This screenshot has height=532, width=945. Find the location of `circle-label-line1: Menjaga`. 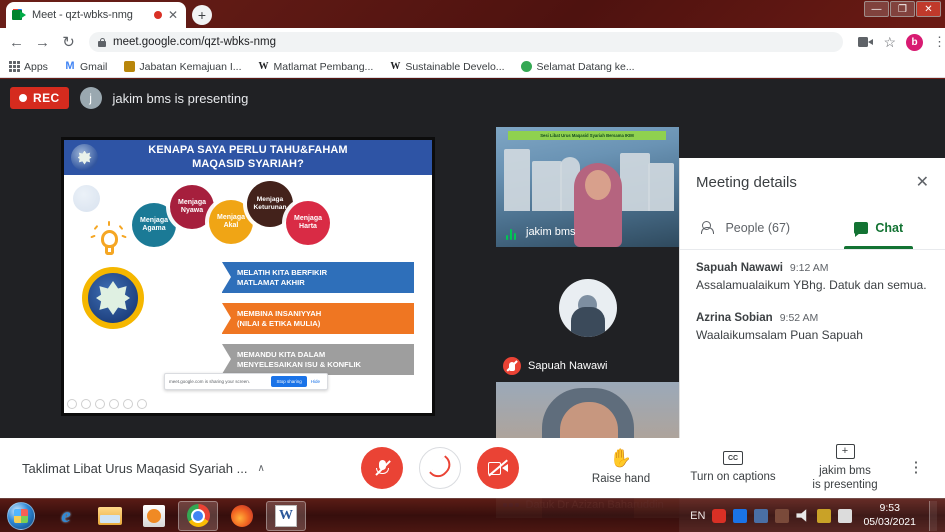

circle-label-line1: Menjaga is located at coordinates (230, 217).